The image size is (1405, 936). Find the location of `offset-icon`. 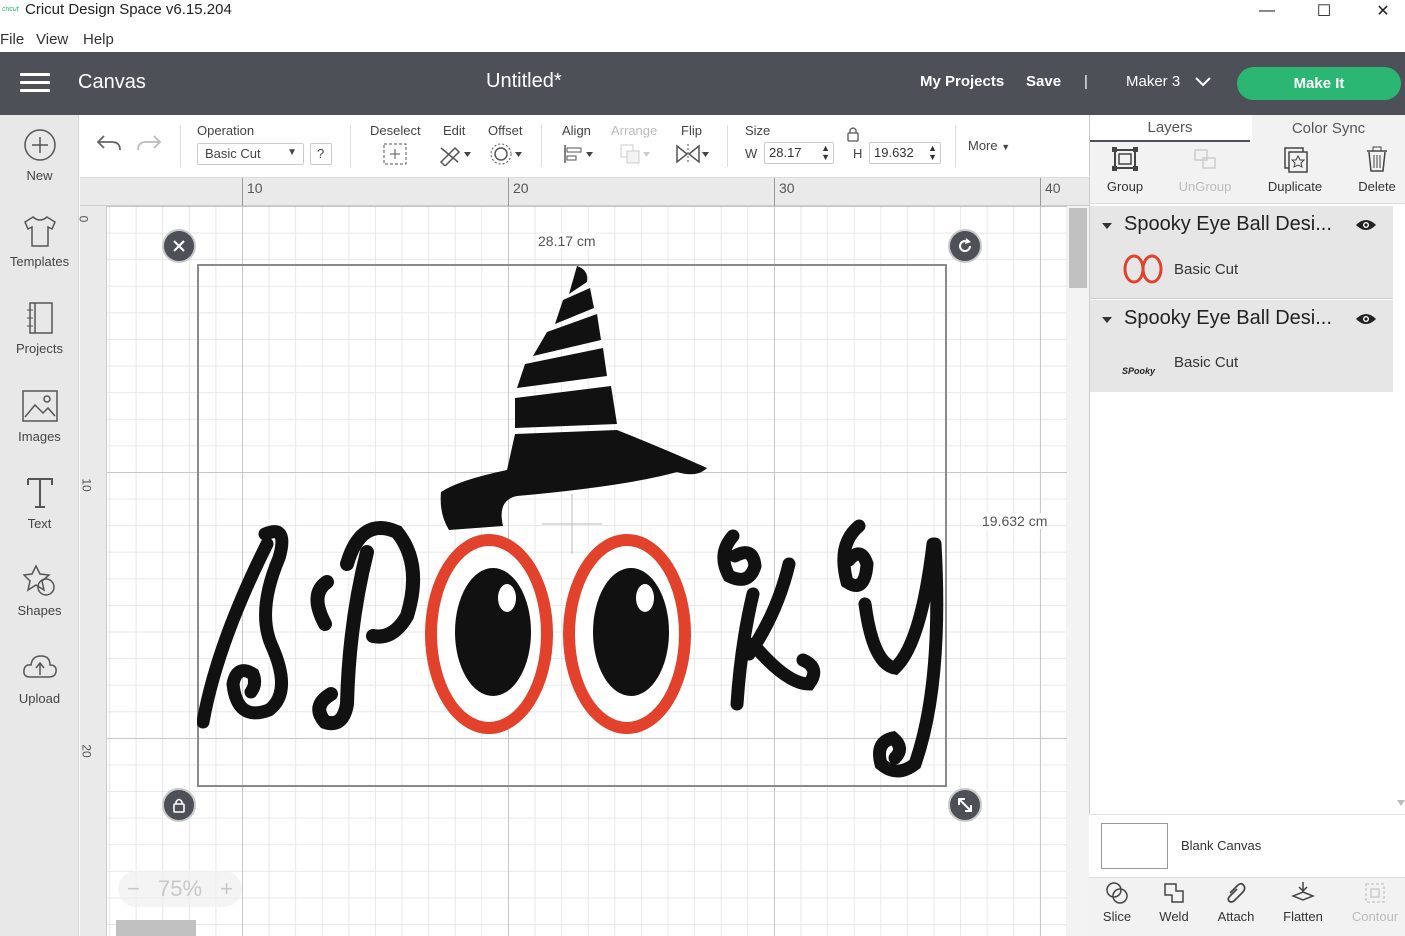

offset-icon is located at coordinates (507, 154).